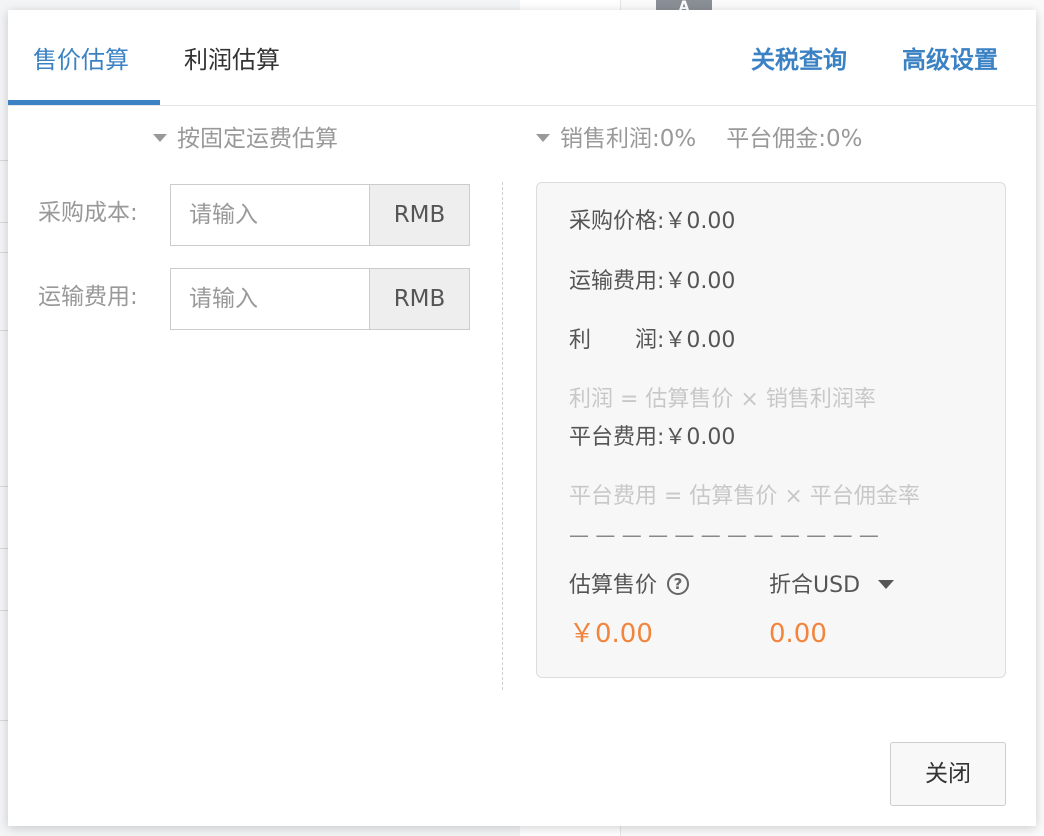  I want to click on shipping-cost-row: 运输费用: RMB, so click(258, 299).